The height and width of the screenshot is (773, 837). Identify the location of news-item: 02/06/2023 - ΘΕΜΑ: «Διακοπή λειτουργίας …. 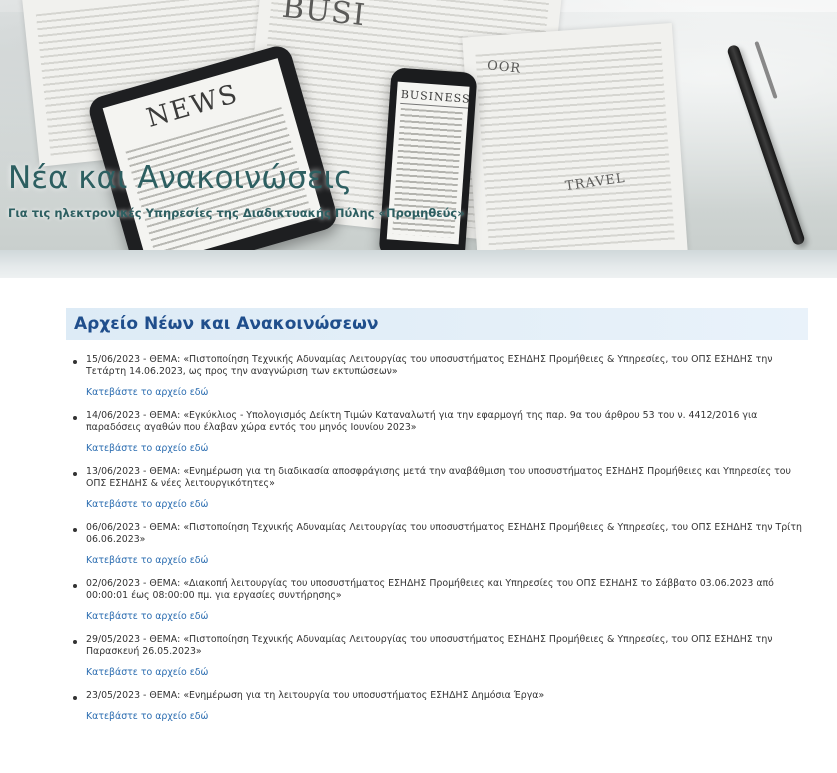
(437, 606).